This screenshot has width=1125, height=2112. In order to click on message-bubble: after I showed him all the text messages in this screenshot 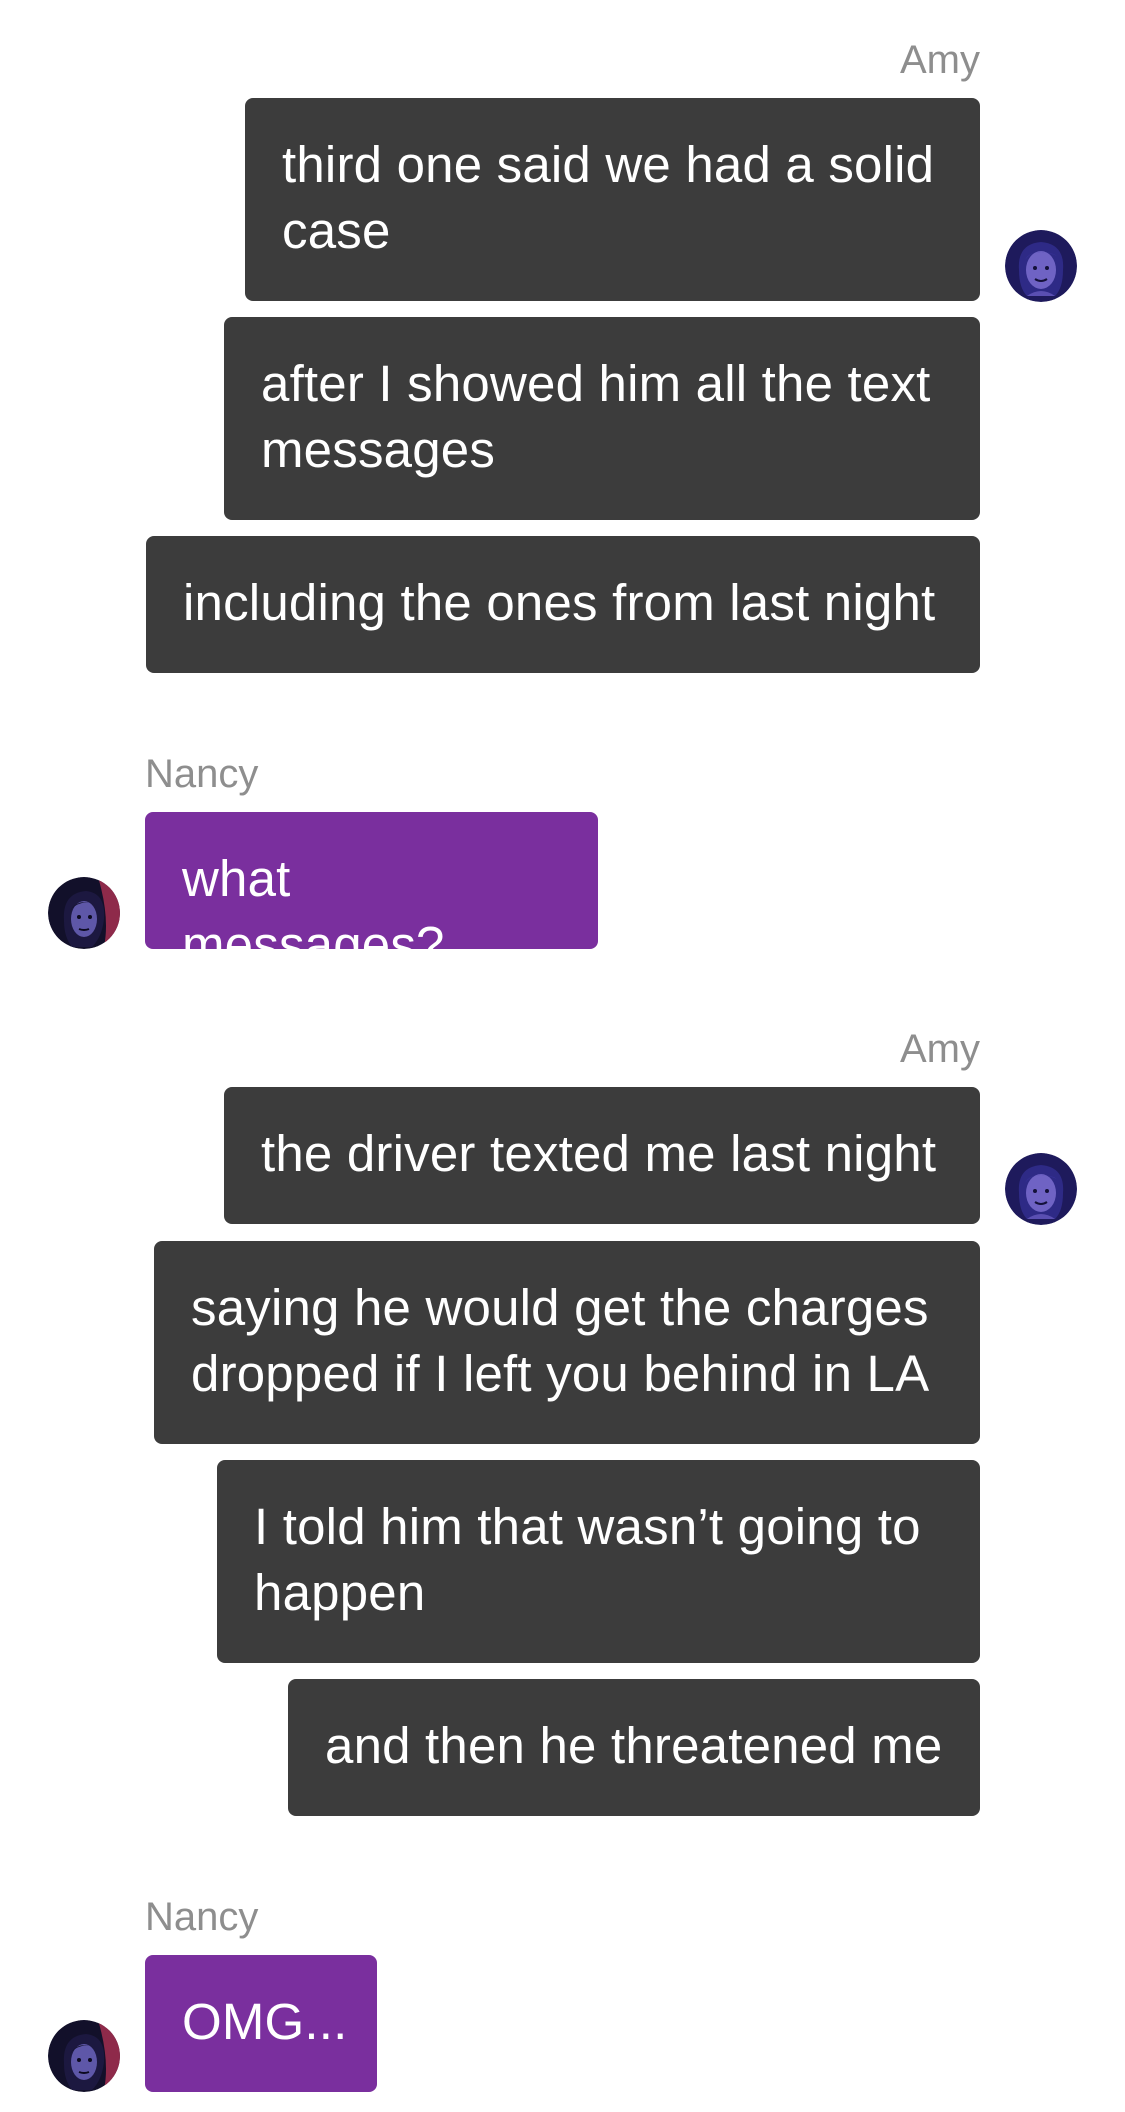, I will do `click(602, 418)`.